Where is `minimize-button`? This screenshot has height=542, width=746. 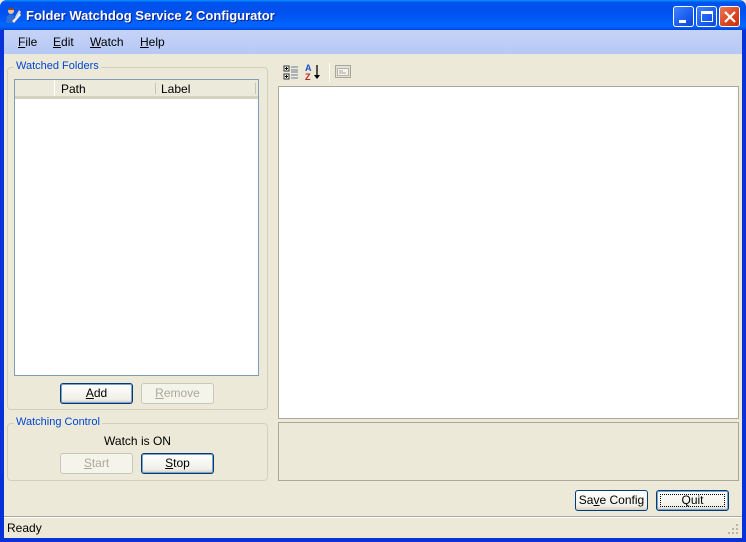
minimize-button is located at coordinates (683, 16).